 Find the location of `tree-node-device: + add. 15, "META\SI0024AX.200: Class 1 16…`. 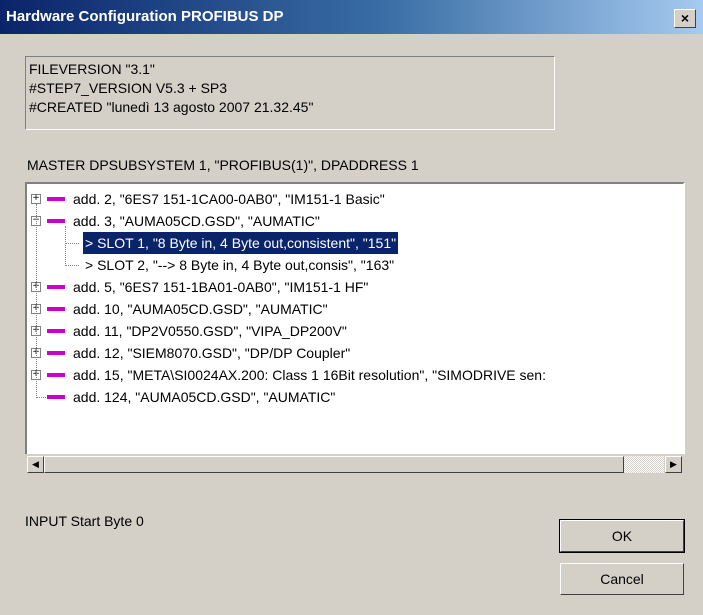

tree-node-device: + add. 15, "META\SI0024AX.200: Class 1 16… is located at coordinates (355, 375).